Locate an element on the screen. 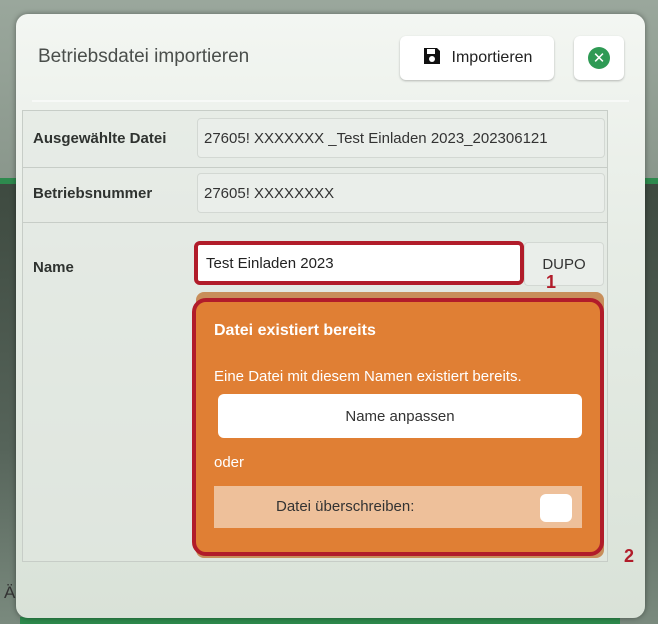  import-button-label: Importieren is located at coordinates (492, 57).